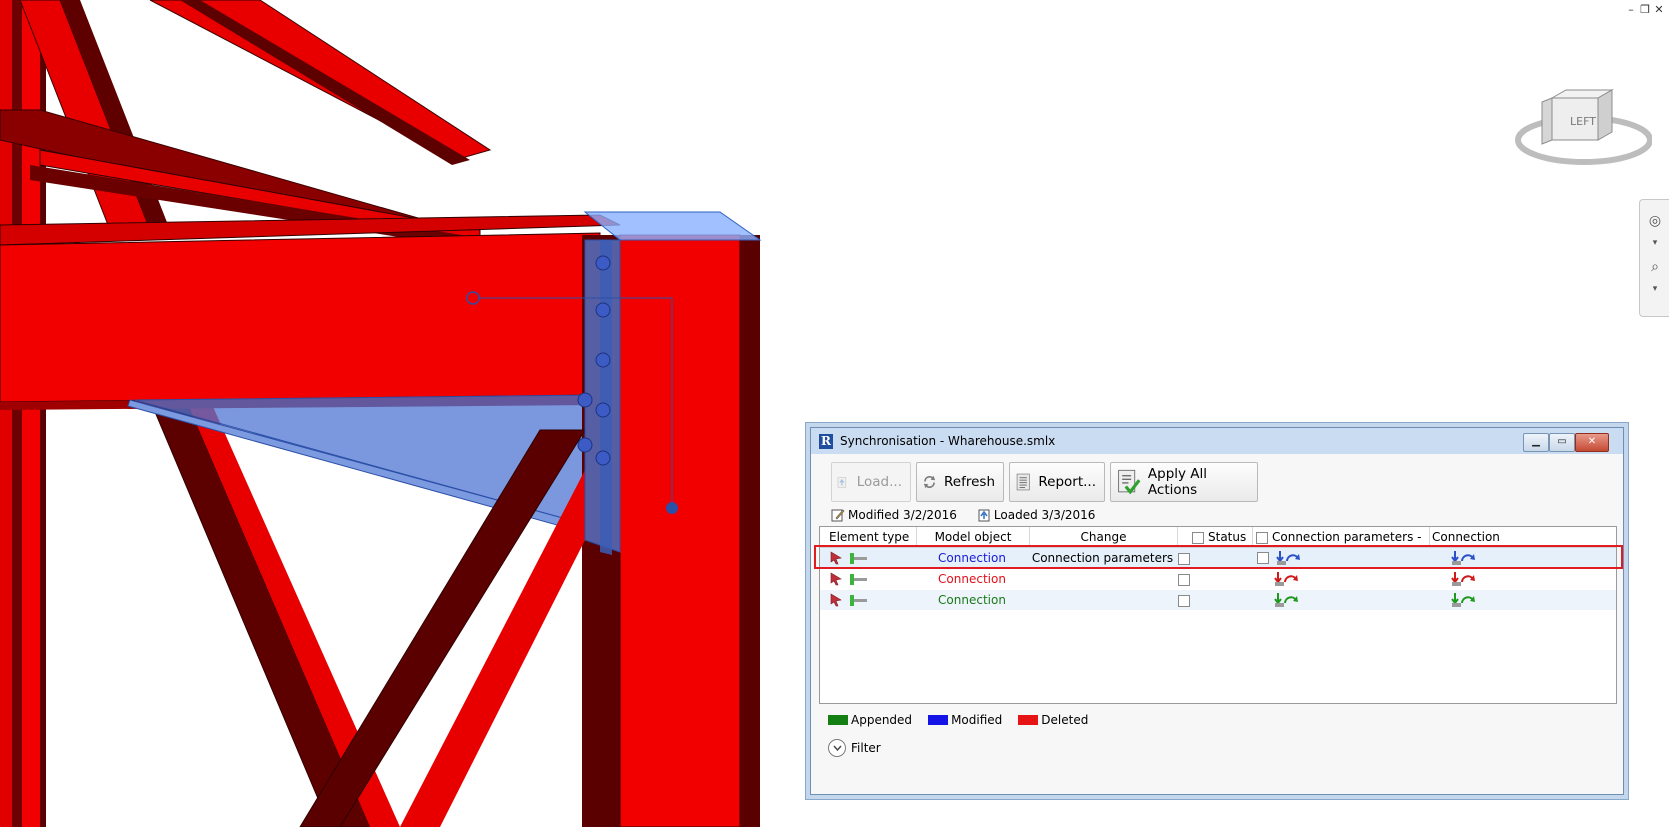 This screenshot has height=830, width=1669. I want to click on color-legend: Appended Modified Deleted, so click(958, 720).